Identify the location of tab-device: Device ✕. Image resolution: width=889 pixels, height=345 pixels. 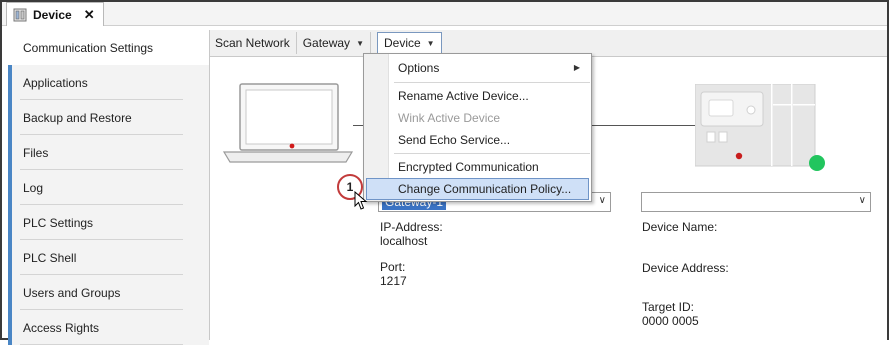
(55, 14).